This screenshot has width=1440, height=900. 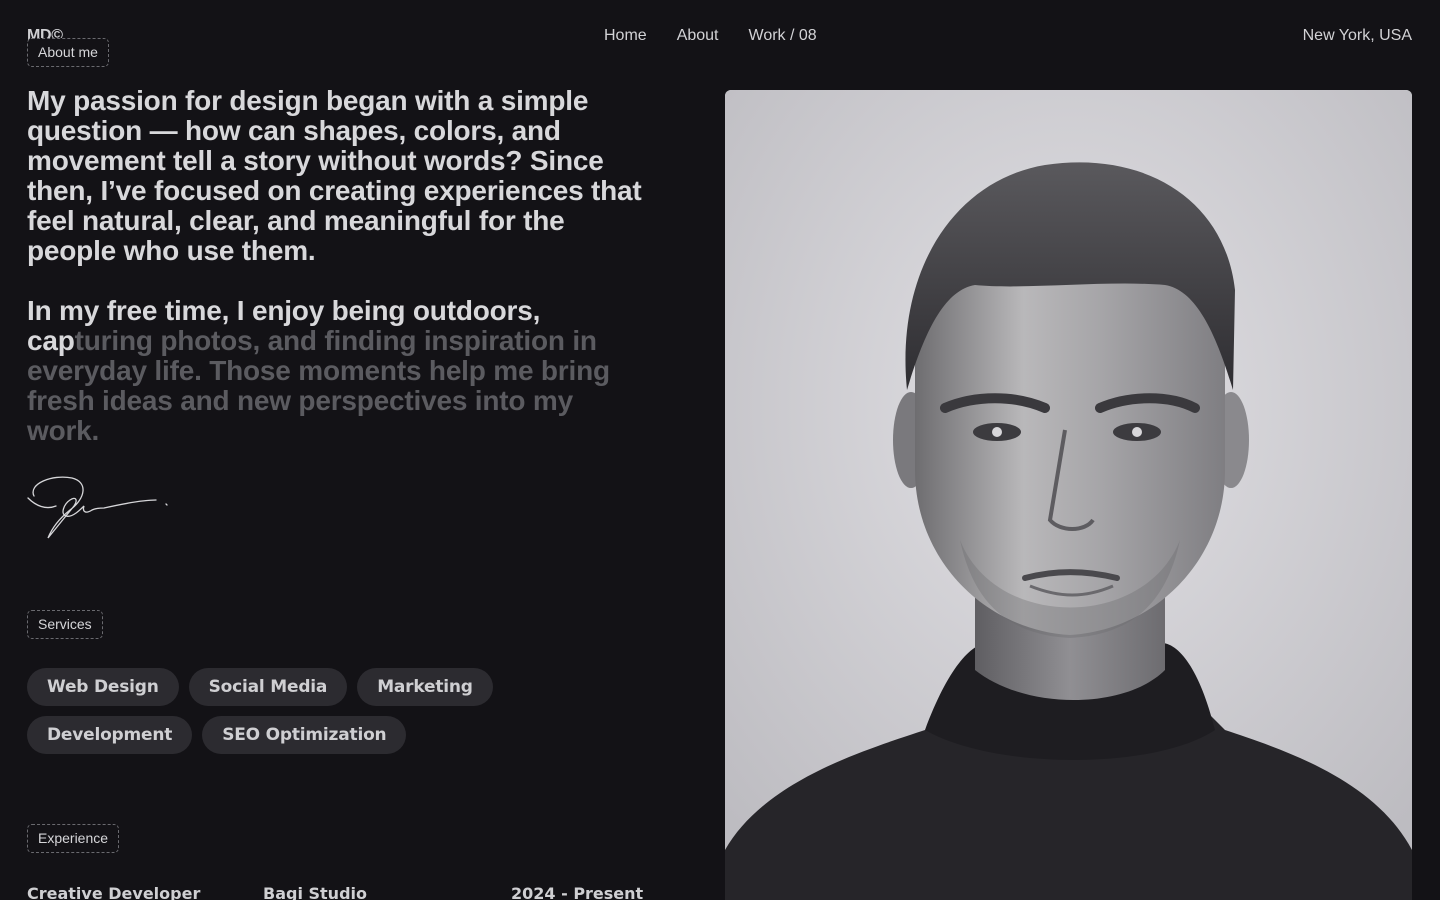 What do you see at coordinates (114, 892) in the screenshot?
I see `experience-role: Creative Developer` at bounding box center [114, 892].